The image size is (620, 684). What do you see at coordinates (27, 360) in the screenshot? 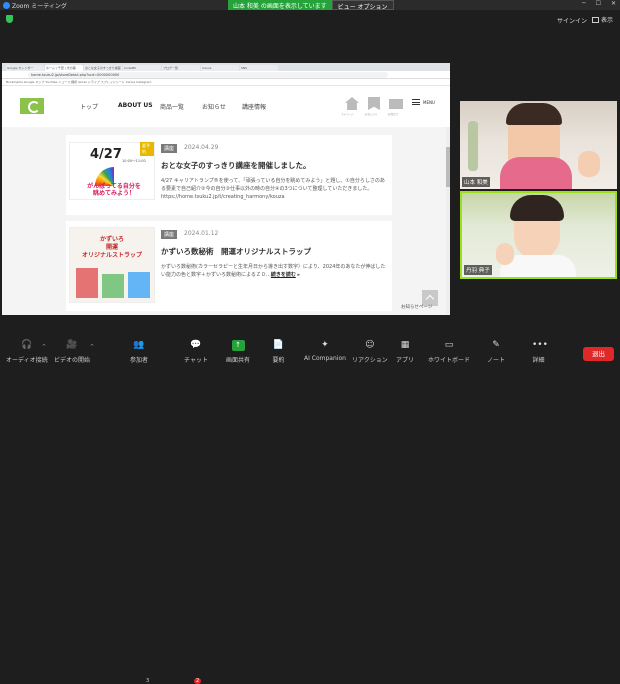
I see `audio-label: オーディオ接続` at bounding box center [27, 360].